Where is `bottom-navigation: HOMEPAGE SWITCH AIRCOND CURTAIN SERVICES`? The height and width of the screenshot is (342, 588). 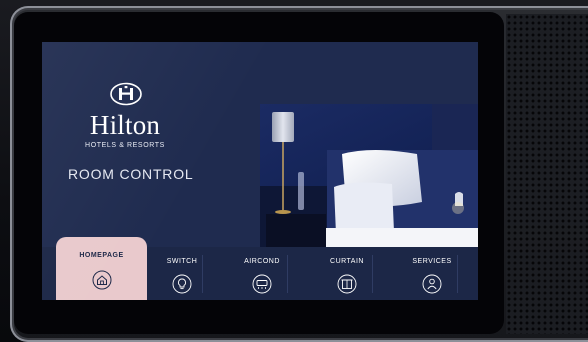
bottom-navigation: HOMEPAGE SWITCH AIRCOND CURTAIN SERVICES is located at coordinates (260, 268).